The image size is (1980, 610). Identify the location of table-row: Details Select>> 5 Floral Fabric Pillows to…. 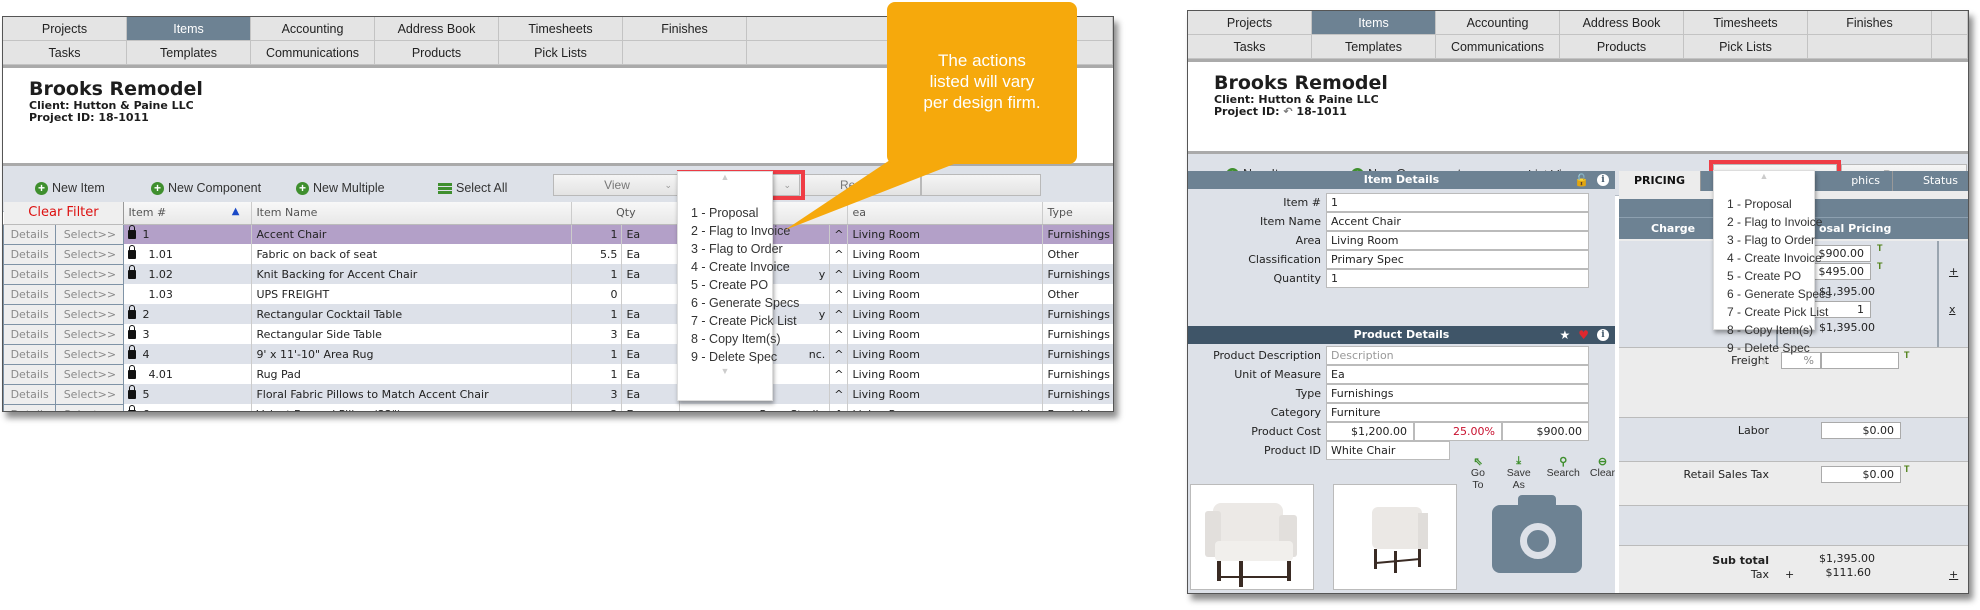
(558, 394).